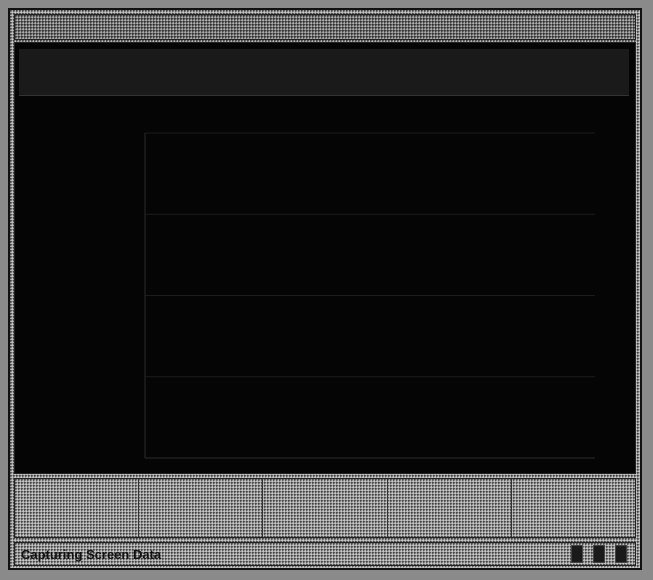  What do you see at coordinates (325, 554) in the screenshot?
I see `status-bar: Capturing Screen Data` at bounding box center [325, 554].